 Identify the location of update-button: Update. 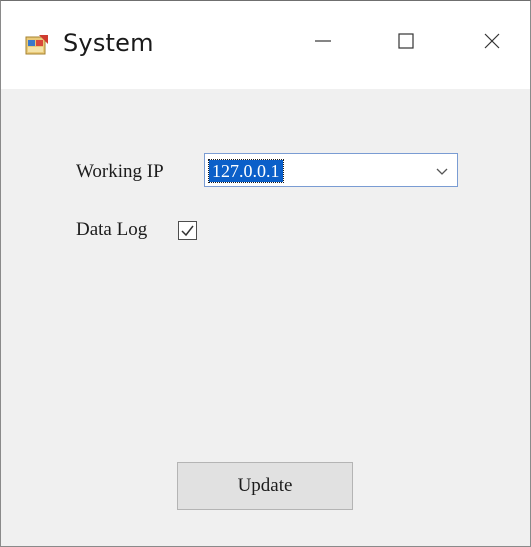
(265, 486).